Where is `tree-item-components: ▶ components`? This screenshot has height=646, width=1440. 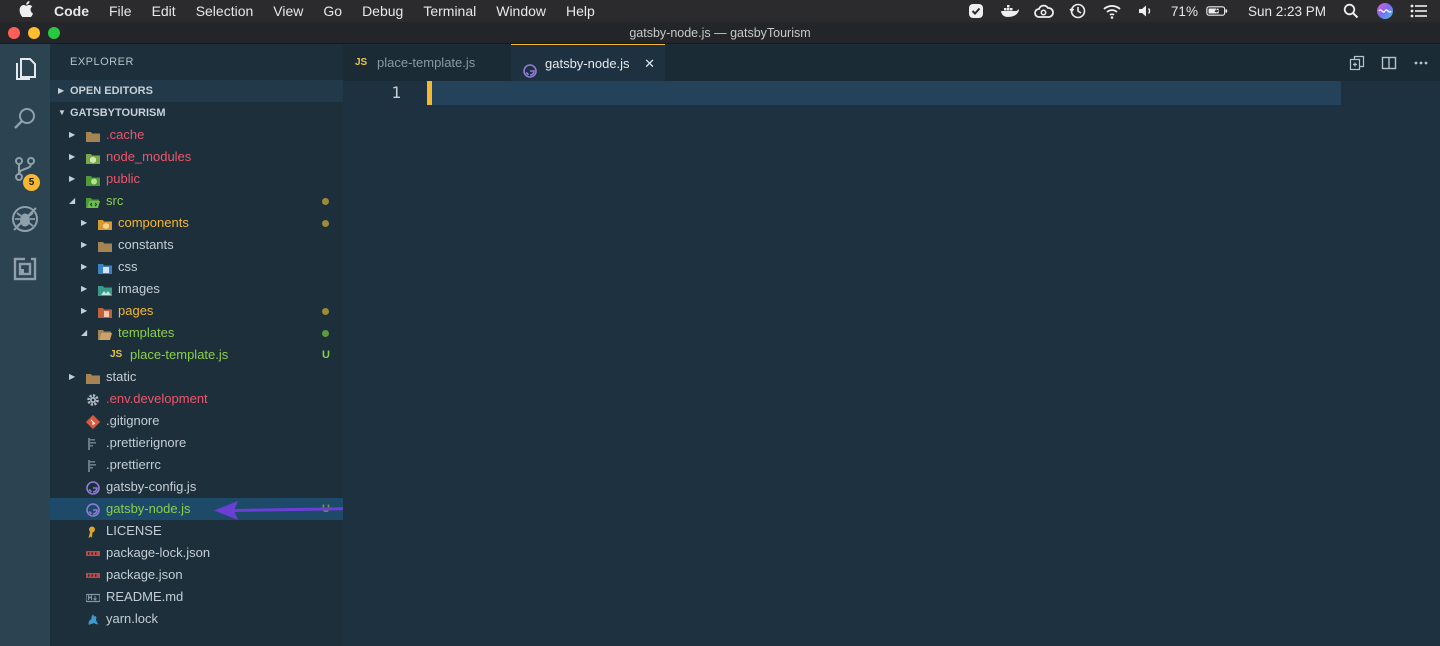
tree-item-components: ▶ components is located at coordinates (196, 223).